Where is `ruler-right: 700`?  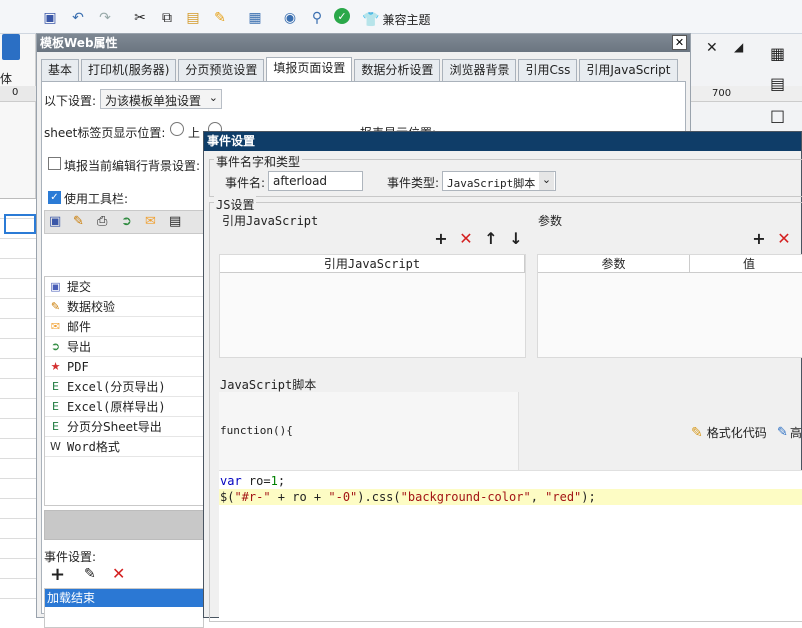 ruler-right: 700 is located at coordinates (746, 94).